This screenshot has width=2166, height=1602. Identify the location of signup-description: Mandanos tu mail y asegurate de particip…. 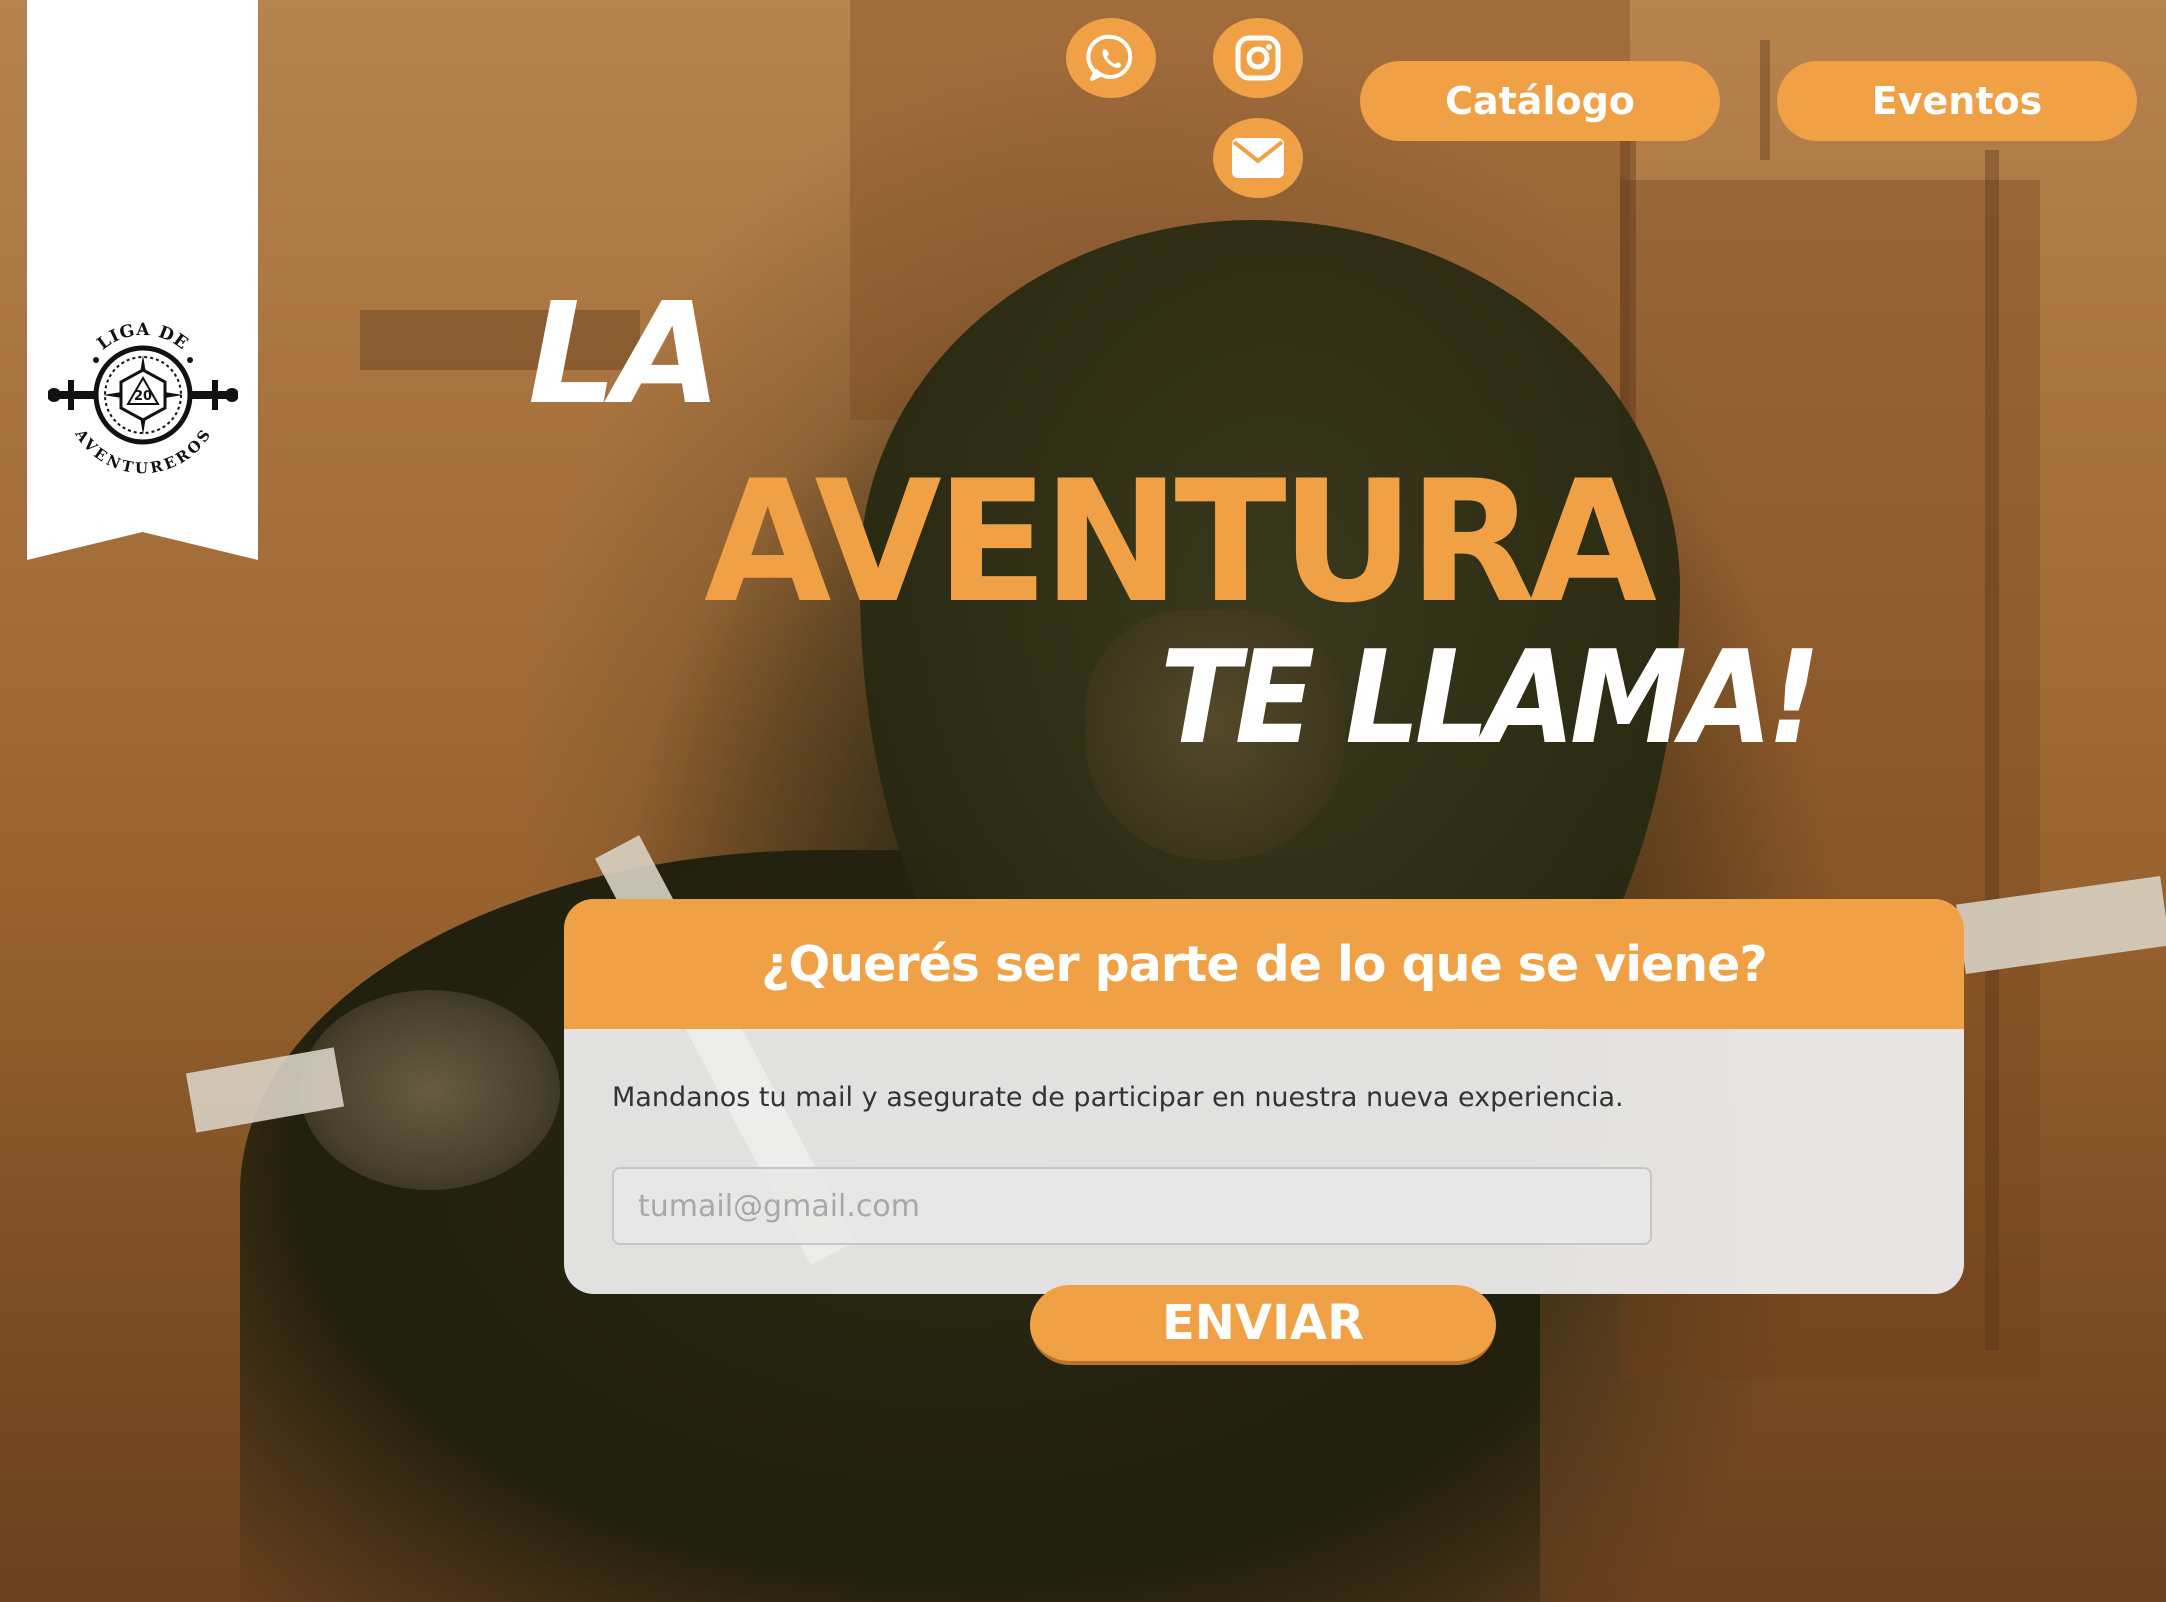
(1118, 1097).